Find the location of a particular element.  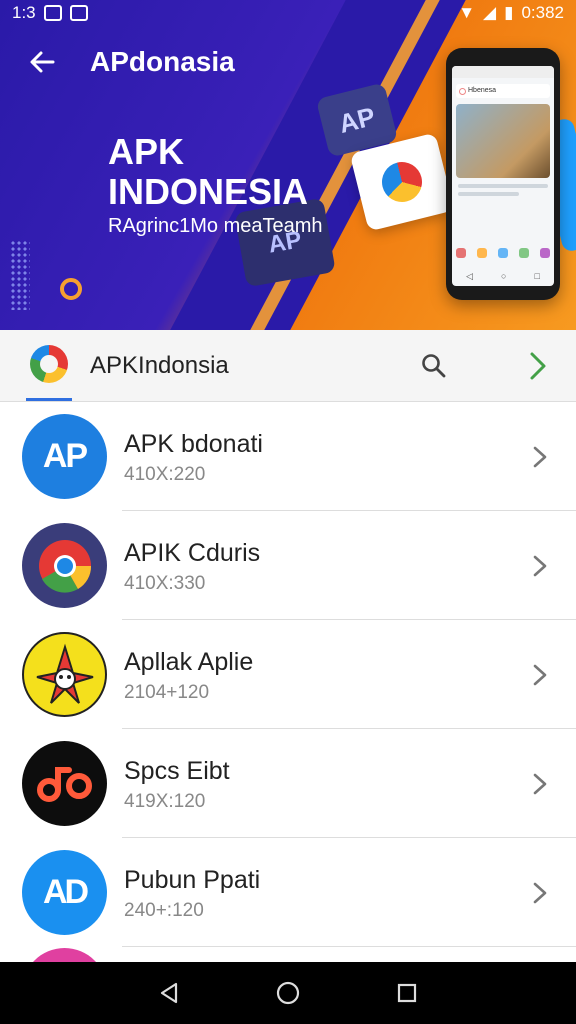

phone-nav-home-icon: ○ is located at coordinates (504, 276).